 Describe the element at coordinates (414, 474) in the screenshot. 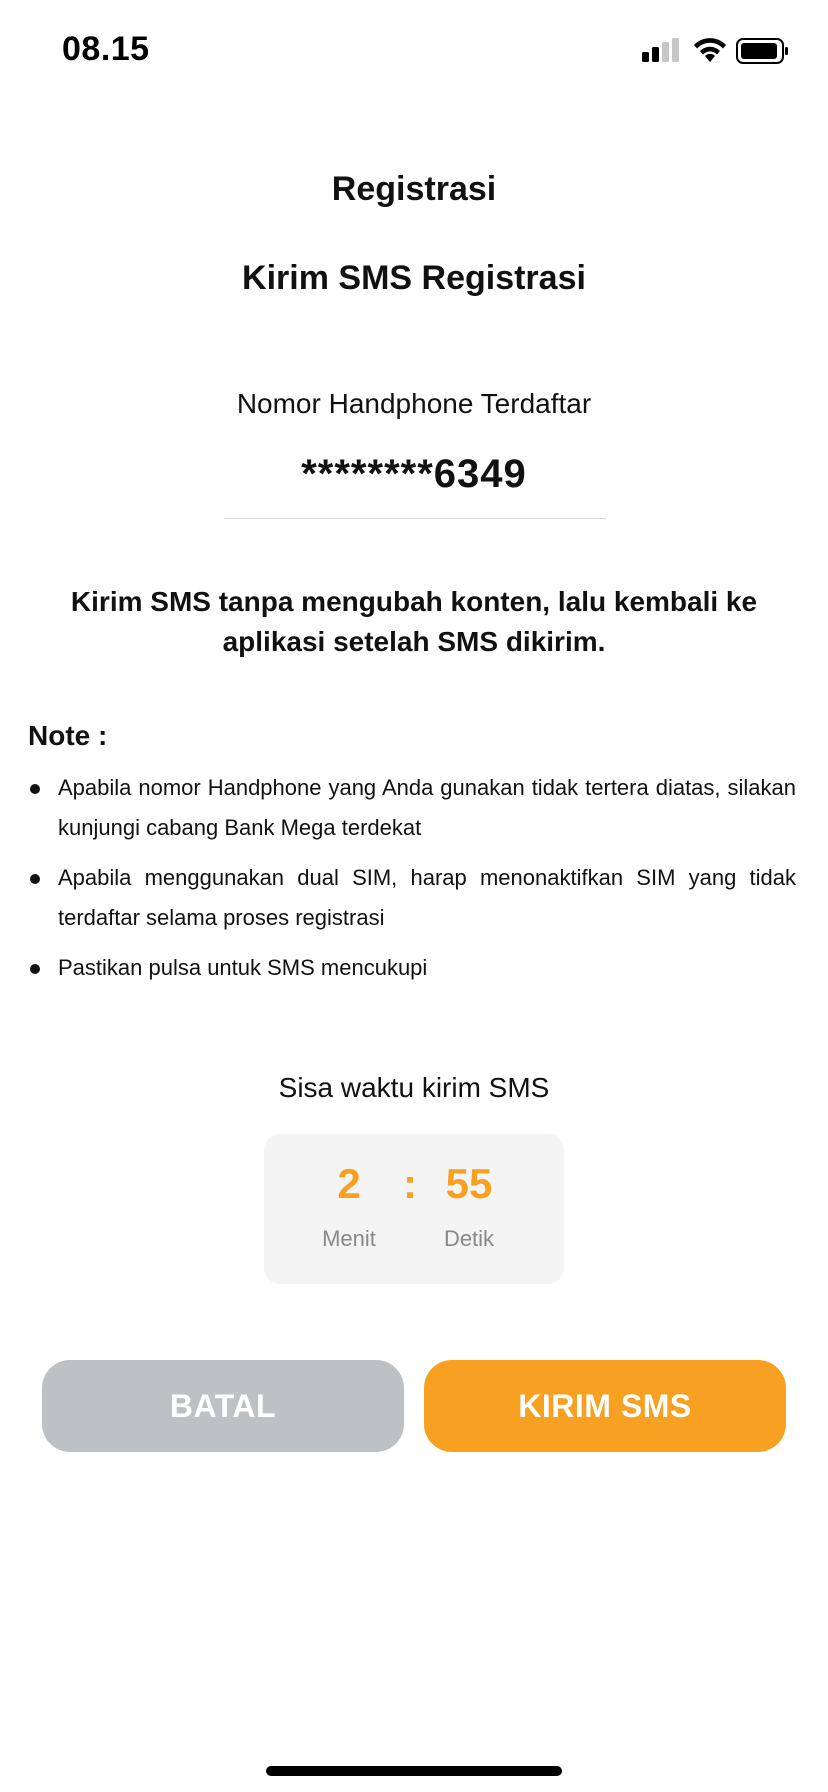

I see `phone-number-value: ********6349` at that location.